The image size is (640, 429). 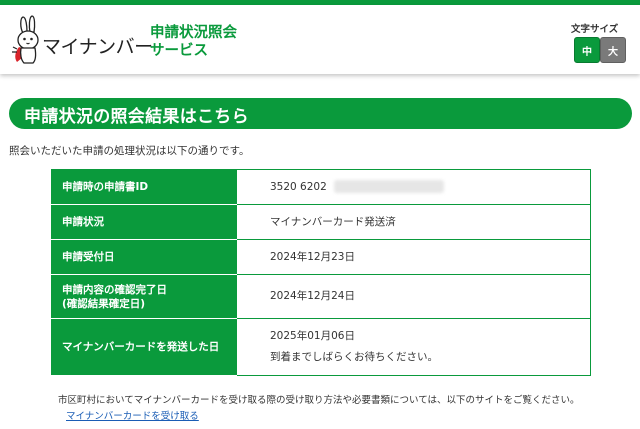 What do you see at coordinates (613, 50) in the screenshot?
I see `font-size-large-button: 大` at bounding box center [613, 50].